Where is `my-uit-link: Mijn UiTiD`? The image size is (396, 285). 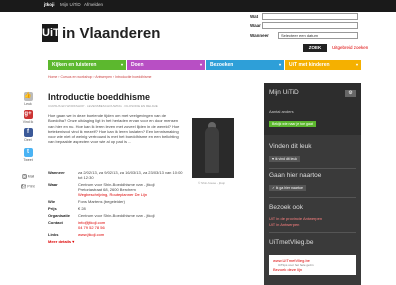
my-uit-link: Mijn UiTiD is located at coordinates (70, 4).